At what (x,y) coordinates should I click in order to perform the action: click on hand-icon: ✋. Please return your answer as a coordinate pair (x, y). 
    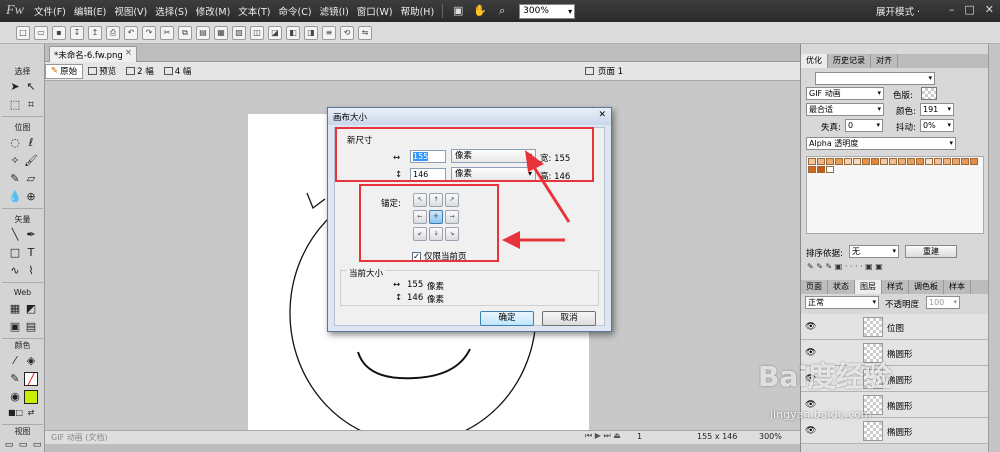
    Looking at the image, I should click on (480, 11).